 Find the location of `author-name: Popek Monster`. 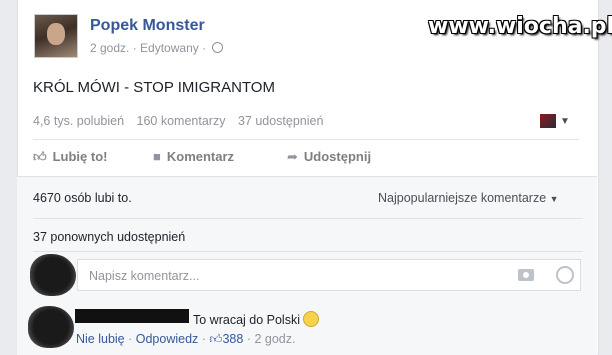

author-name: Popek Monster is located at coordinates (147, 26).